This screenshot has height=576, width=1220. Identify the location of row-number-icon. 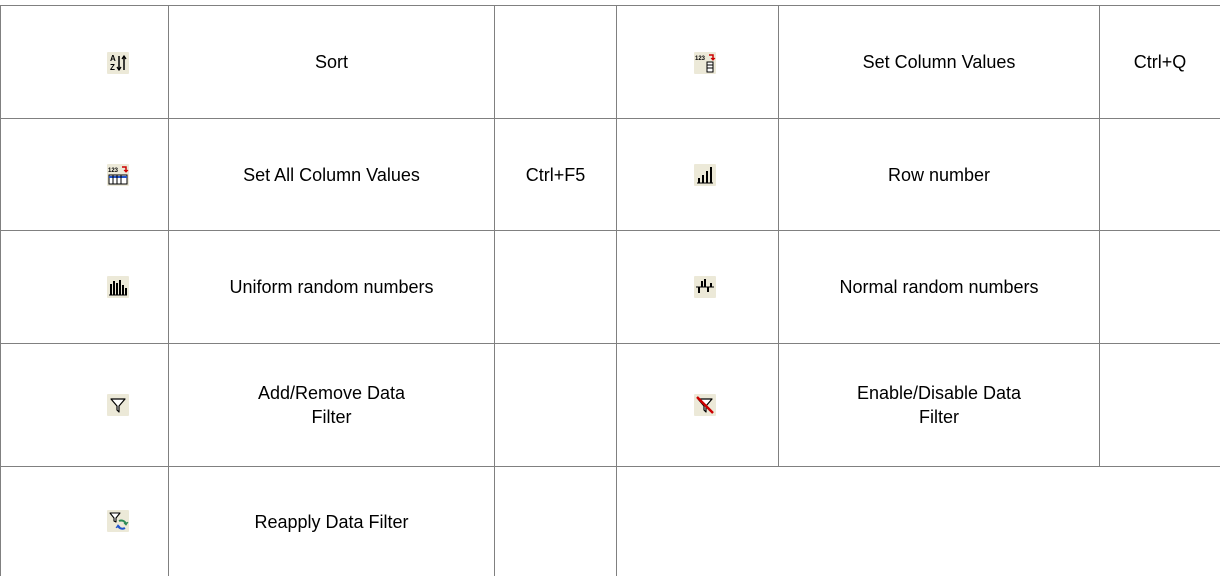
(705, 175).